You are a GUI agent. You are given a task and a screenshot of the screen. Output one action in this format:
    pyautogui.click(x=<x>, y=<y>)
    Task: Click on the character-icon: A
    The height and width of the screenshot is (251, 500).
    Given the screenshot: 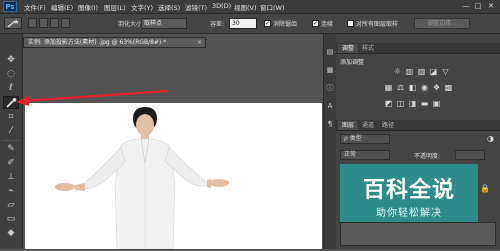 What is the action you would take?
    pyautogui.click(x=330, y=106)
    